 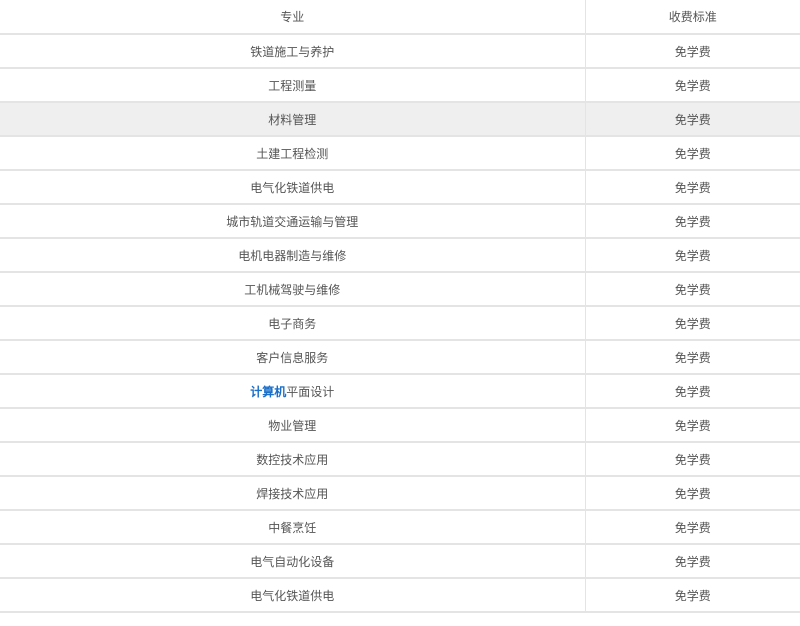 What do you see at coordinates (293, 493) in the screenshot?
I see `major-cell: 焊接技术应用` at bounding box center [293, 493].